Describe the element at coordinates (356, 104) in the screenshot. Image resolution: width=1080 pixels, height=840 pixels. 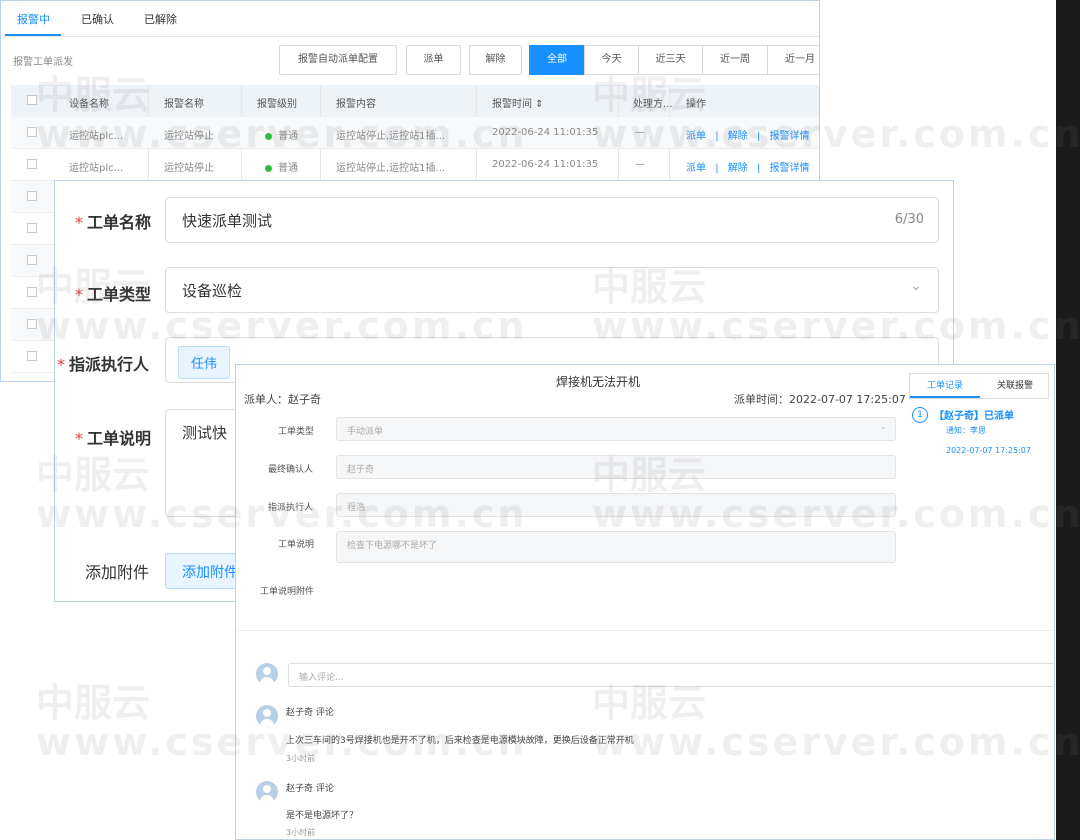
I see `col-content: 报警内容` at that location.